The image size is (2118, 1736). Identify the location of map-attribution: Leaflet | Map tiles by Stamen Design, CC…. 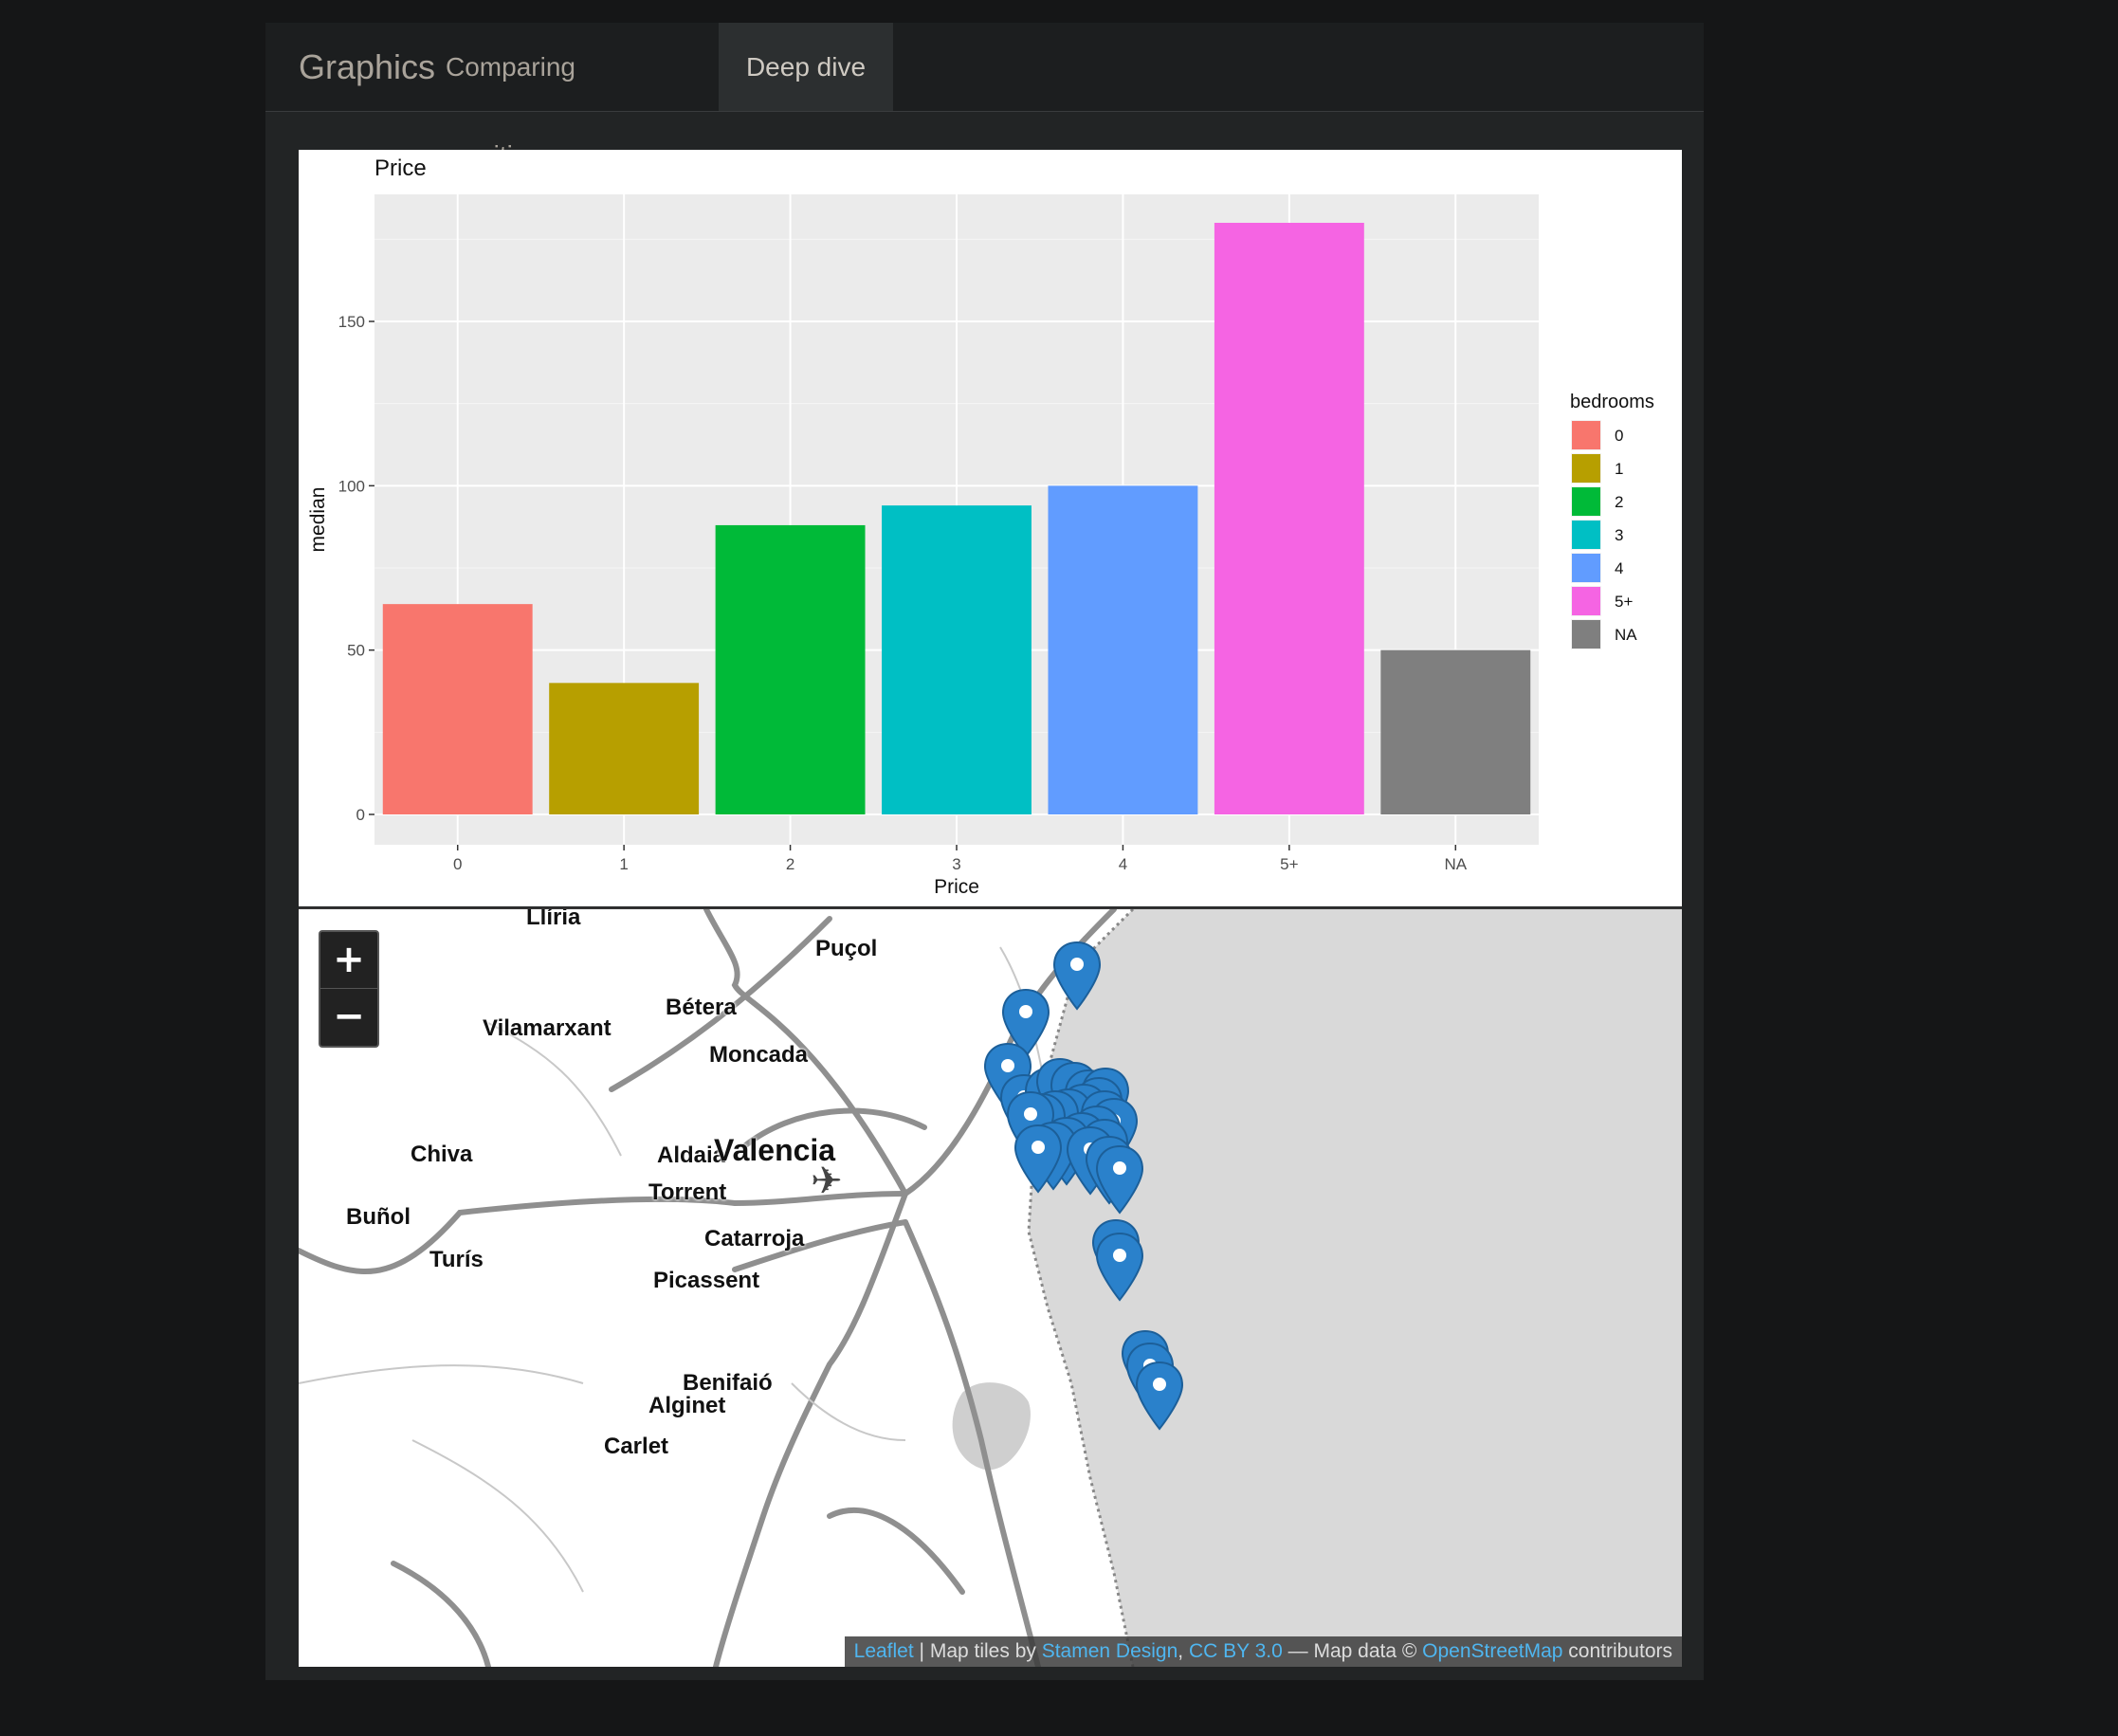
(1263, 1652).